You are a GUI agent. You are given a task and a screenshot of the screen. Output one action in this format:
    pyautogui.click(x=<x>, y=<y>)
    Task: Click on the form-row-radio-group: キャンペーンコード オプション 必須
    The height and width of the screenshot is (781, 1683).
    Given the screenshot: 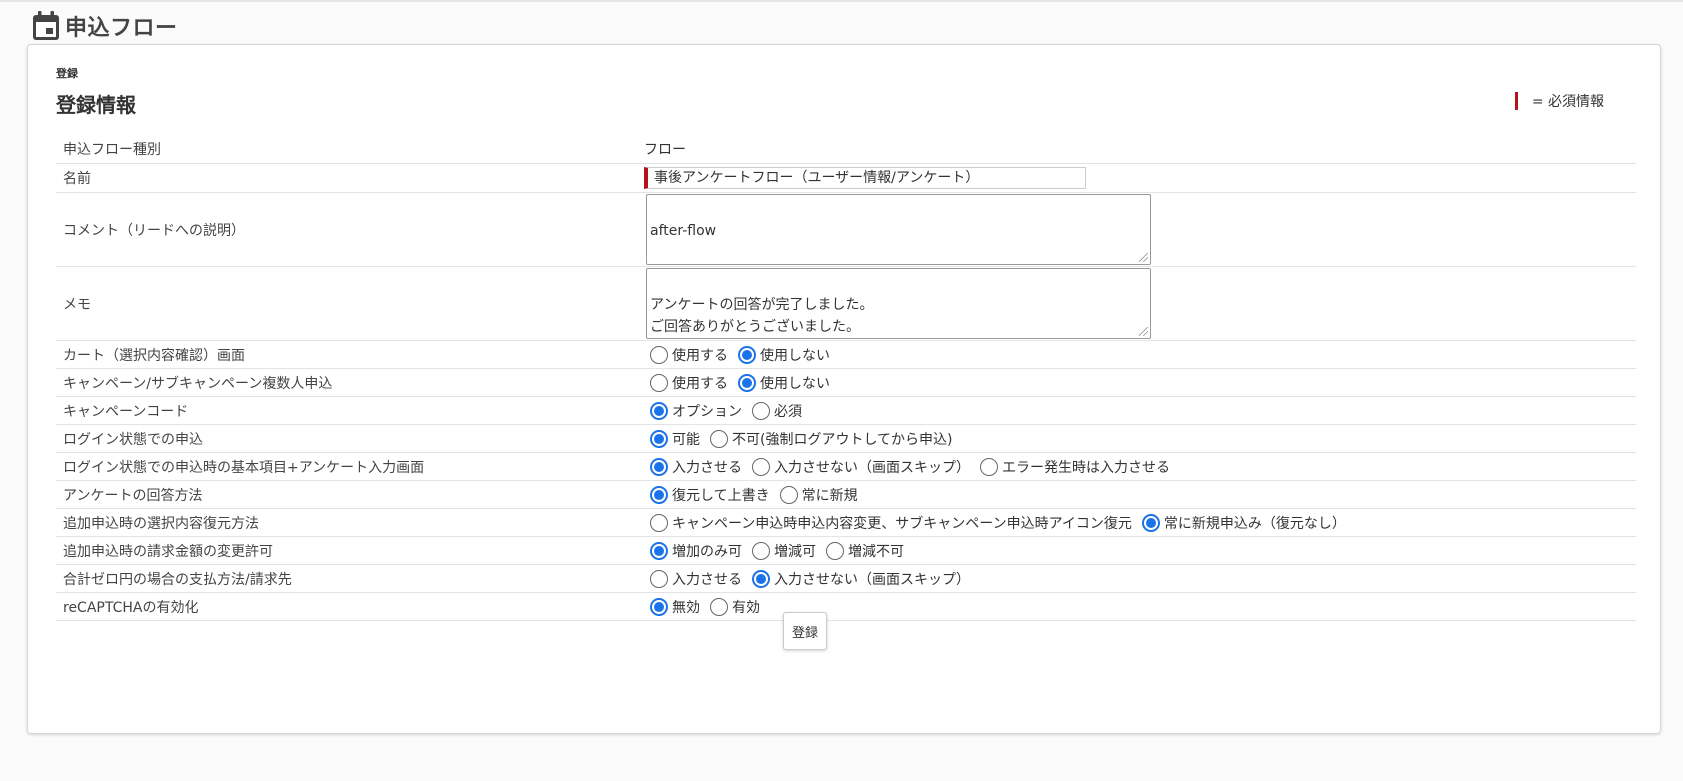 What is the action you would take?
    pyautogui.click(x=846, y=411)
    